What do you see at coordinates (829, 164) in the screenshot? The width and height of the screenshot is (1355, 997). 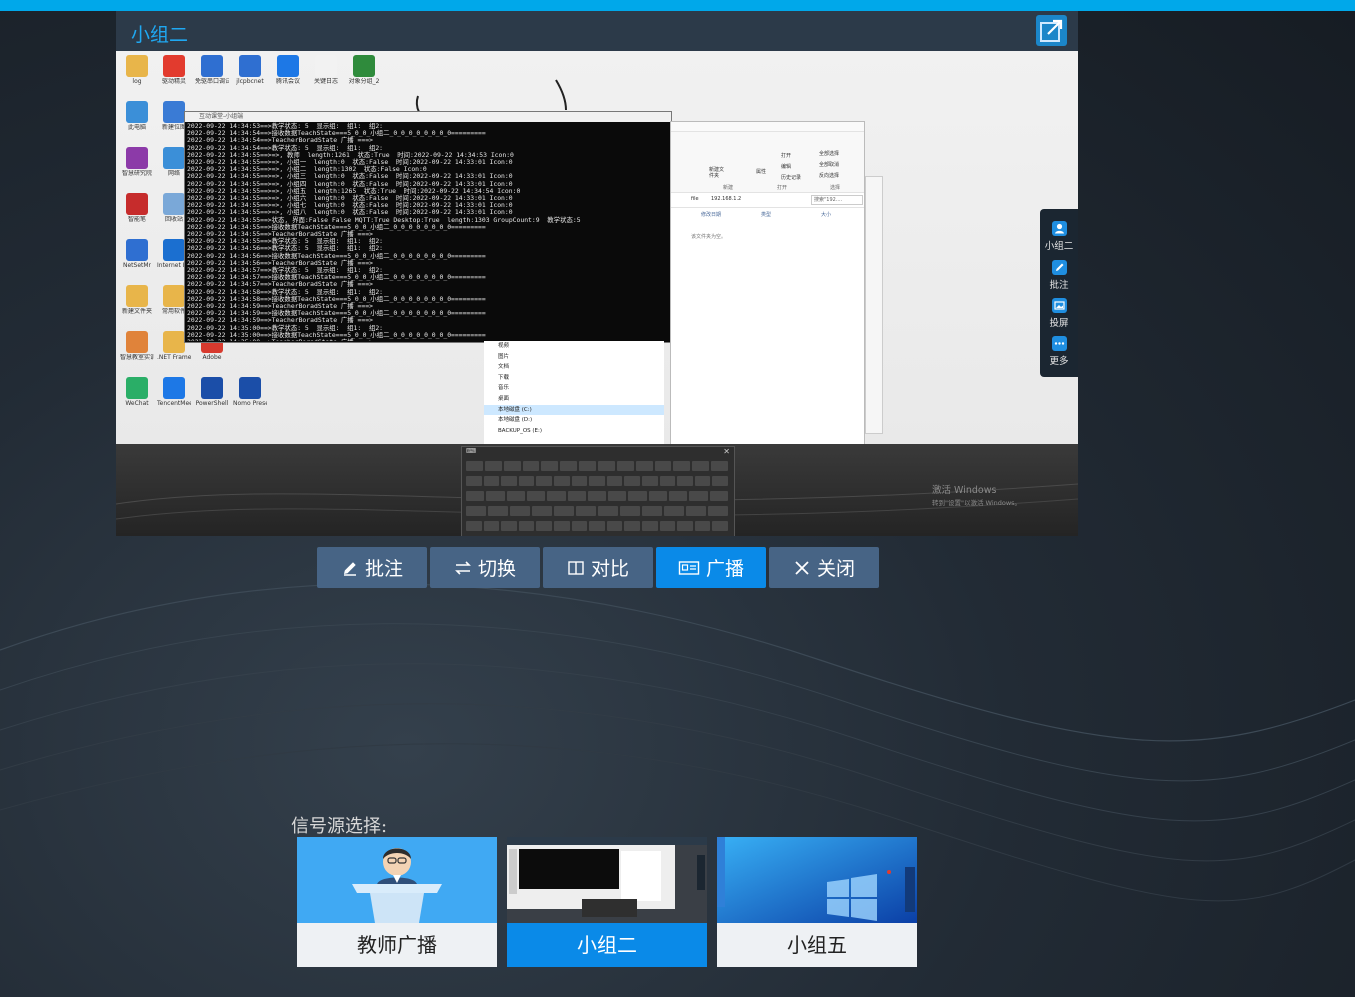 I see `ribbon-select-none: 全部取消` at bounding box center [829, 164].